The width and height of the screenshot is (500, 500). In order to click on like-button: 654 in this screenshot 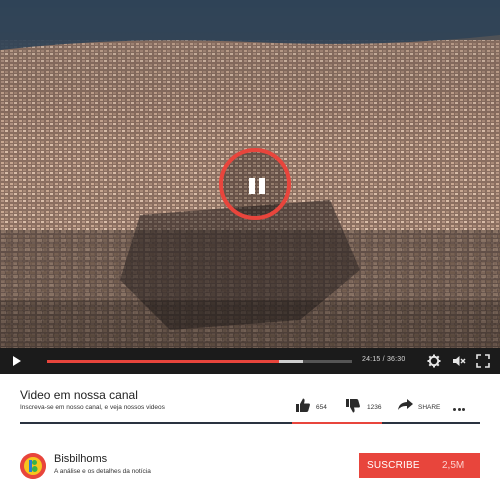, I will do `click(315, 407)`.